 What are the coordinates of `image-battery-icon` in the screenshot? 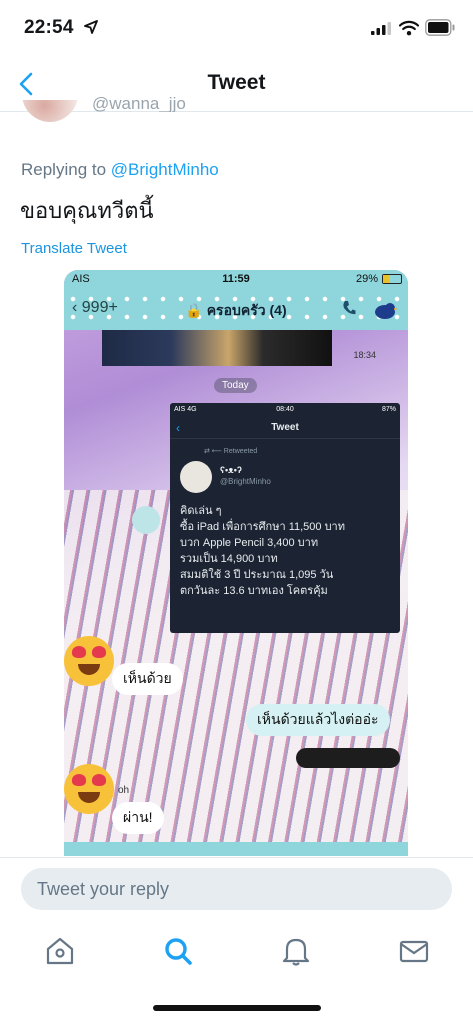 It's located at (392, 279).